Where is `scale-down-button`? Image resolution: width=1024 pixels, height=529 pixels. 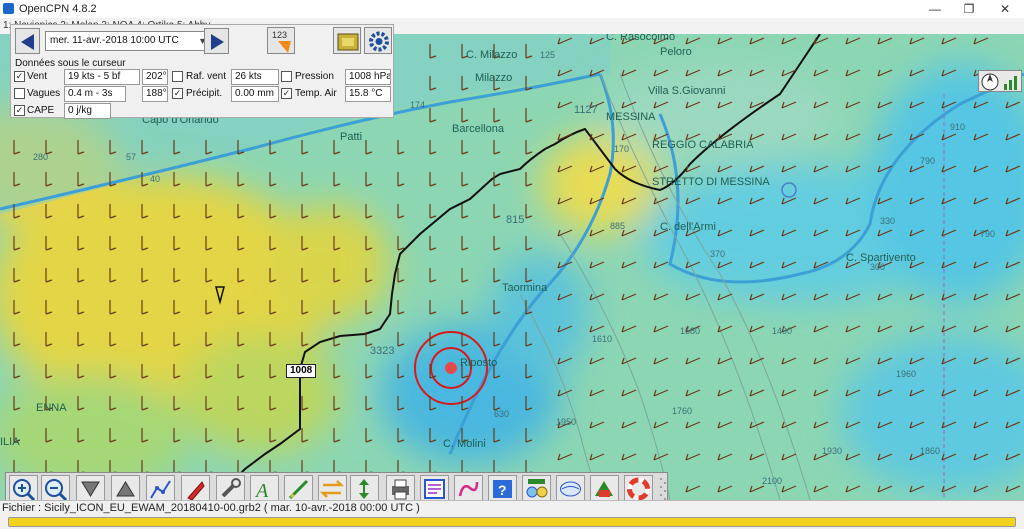 scale-down-button is located at coordinates (90, 489).